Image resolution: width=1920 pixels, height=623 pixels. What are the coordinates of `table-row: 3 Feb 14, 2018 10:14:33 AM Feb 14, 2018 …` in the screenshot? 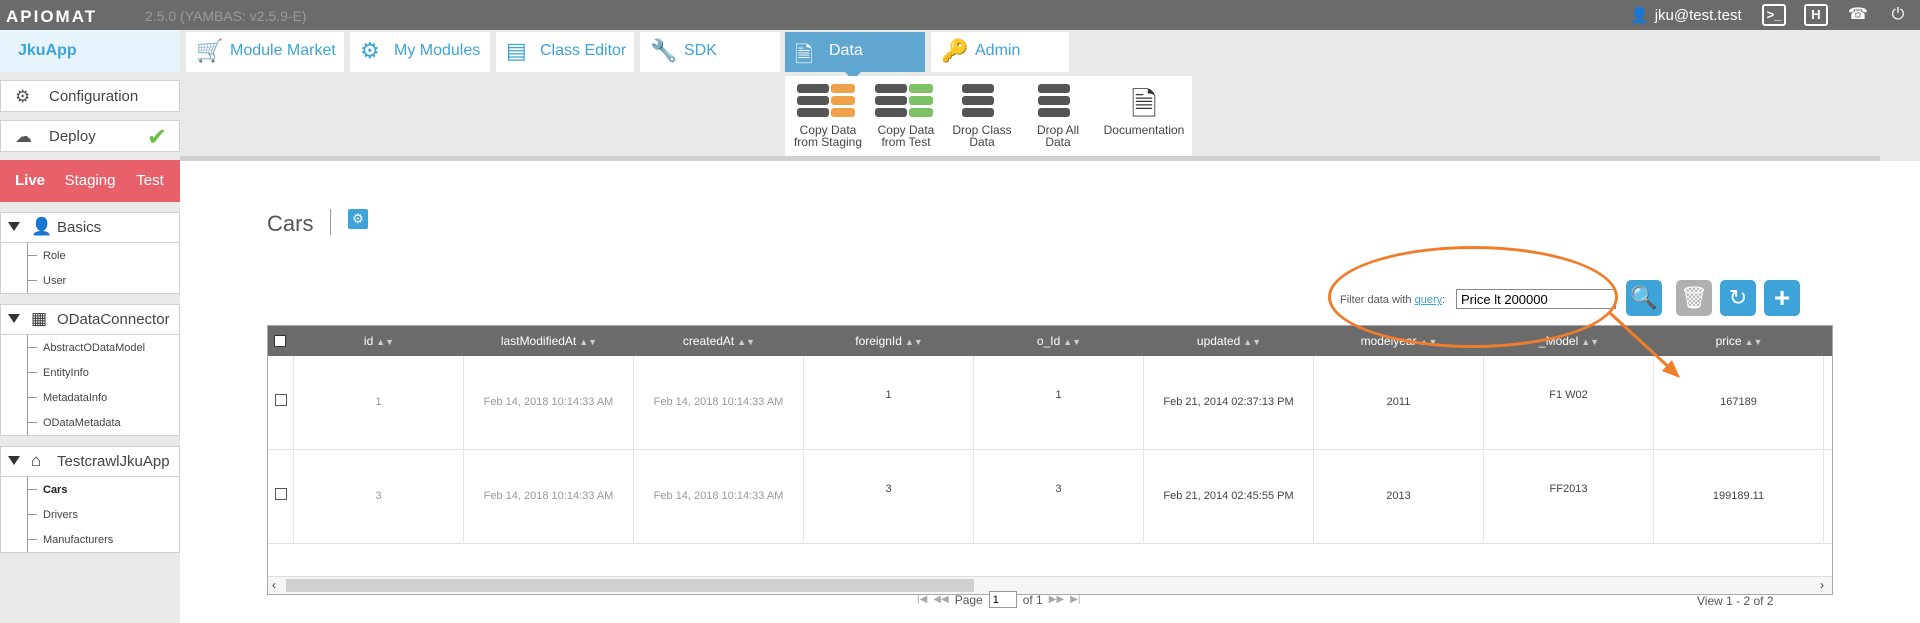 It's located at (1050, 497).